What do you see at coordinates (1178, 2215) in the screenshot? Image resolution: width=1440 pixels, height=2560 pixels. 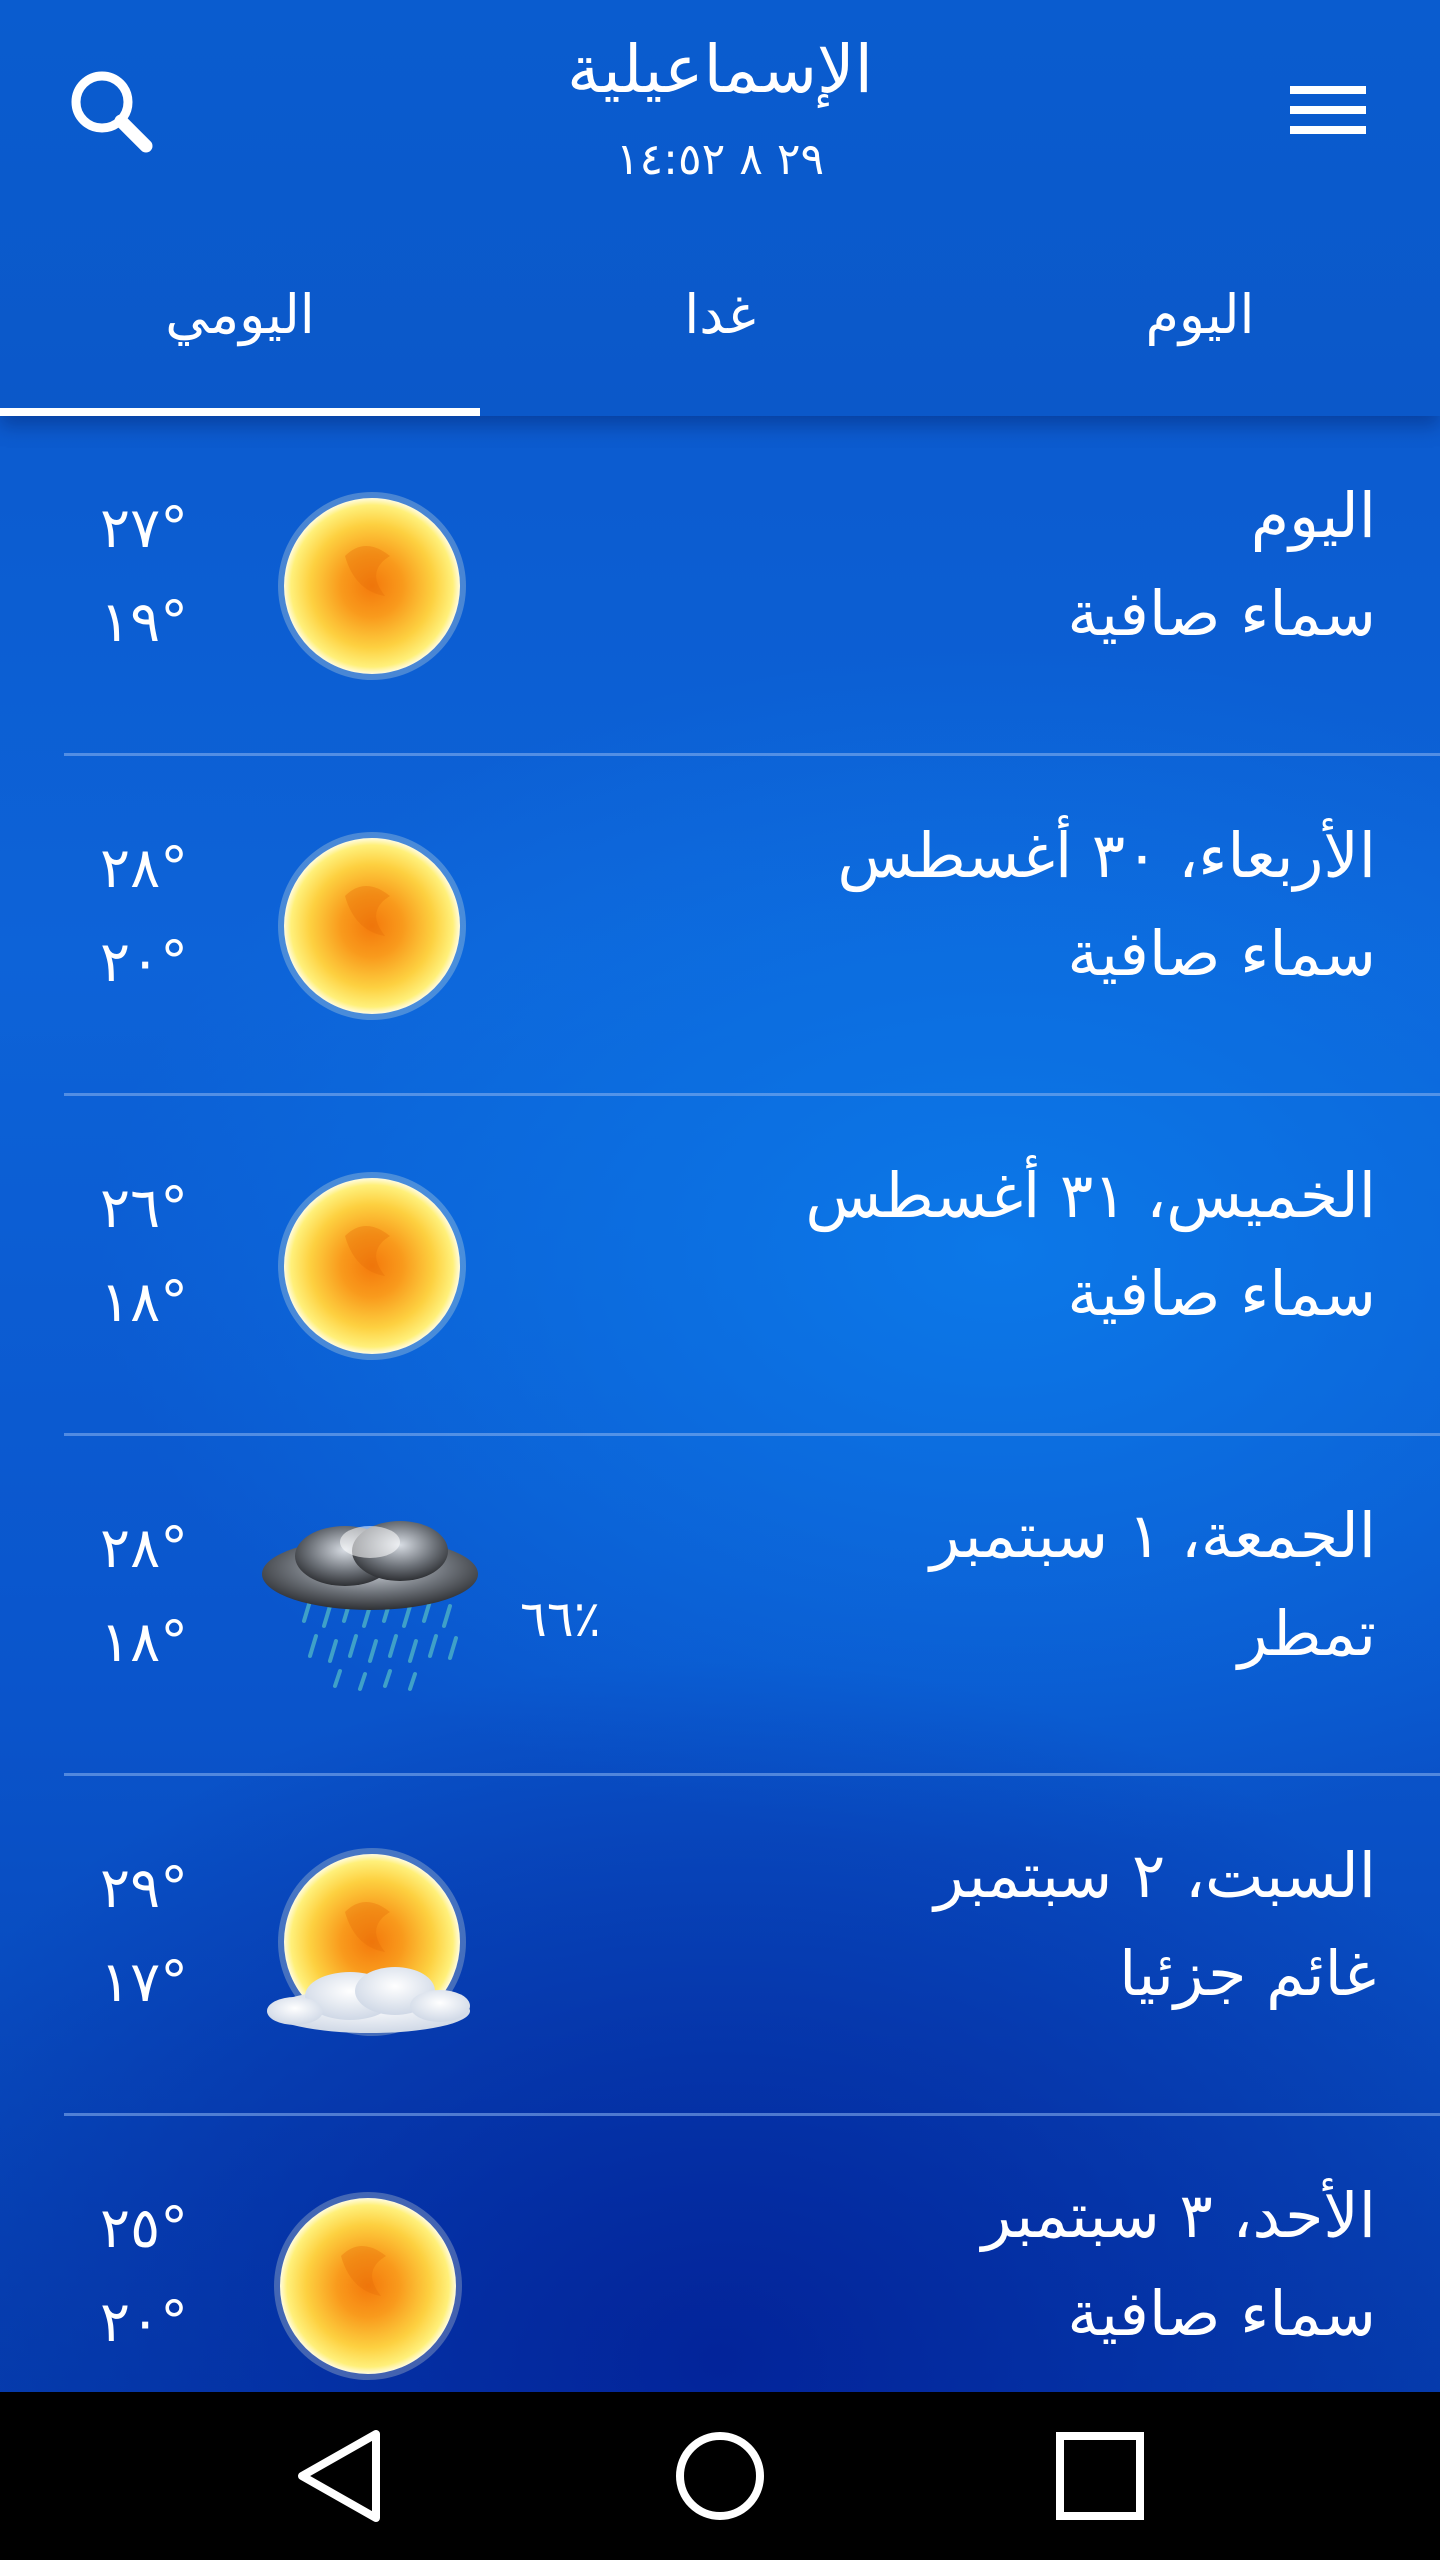 I see `forecast-day: الأحد، ٣ سبتمبر` at bounding box center [1178, 2215].